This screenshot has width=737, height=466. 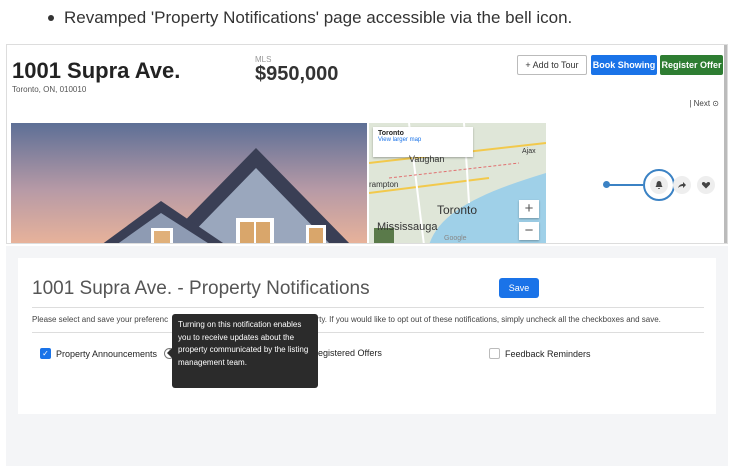 What do you see at coordinates (529, 231) in the screenshot?
I see `zoom-out-button: −` at bounding box center [529, 231].